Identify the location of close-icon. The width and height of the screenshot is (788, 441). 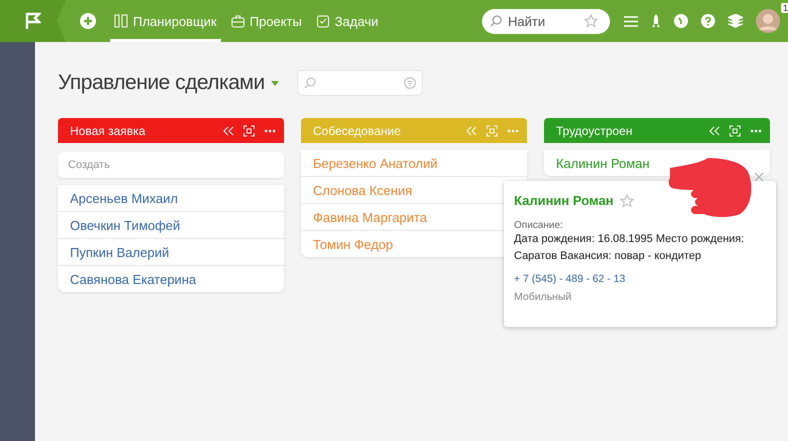
(759, 177).